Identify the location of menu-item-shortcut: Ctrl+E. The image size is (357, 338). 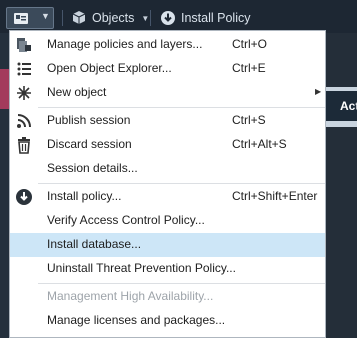
(249, 68).